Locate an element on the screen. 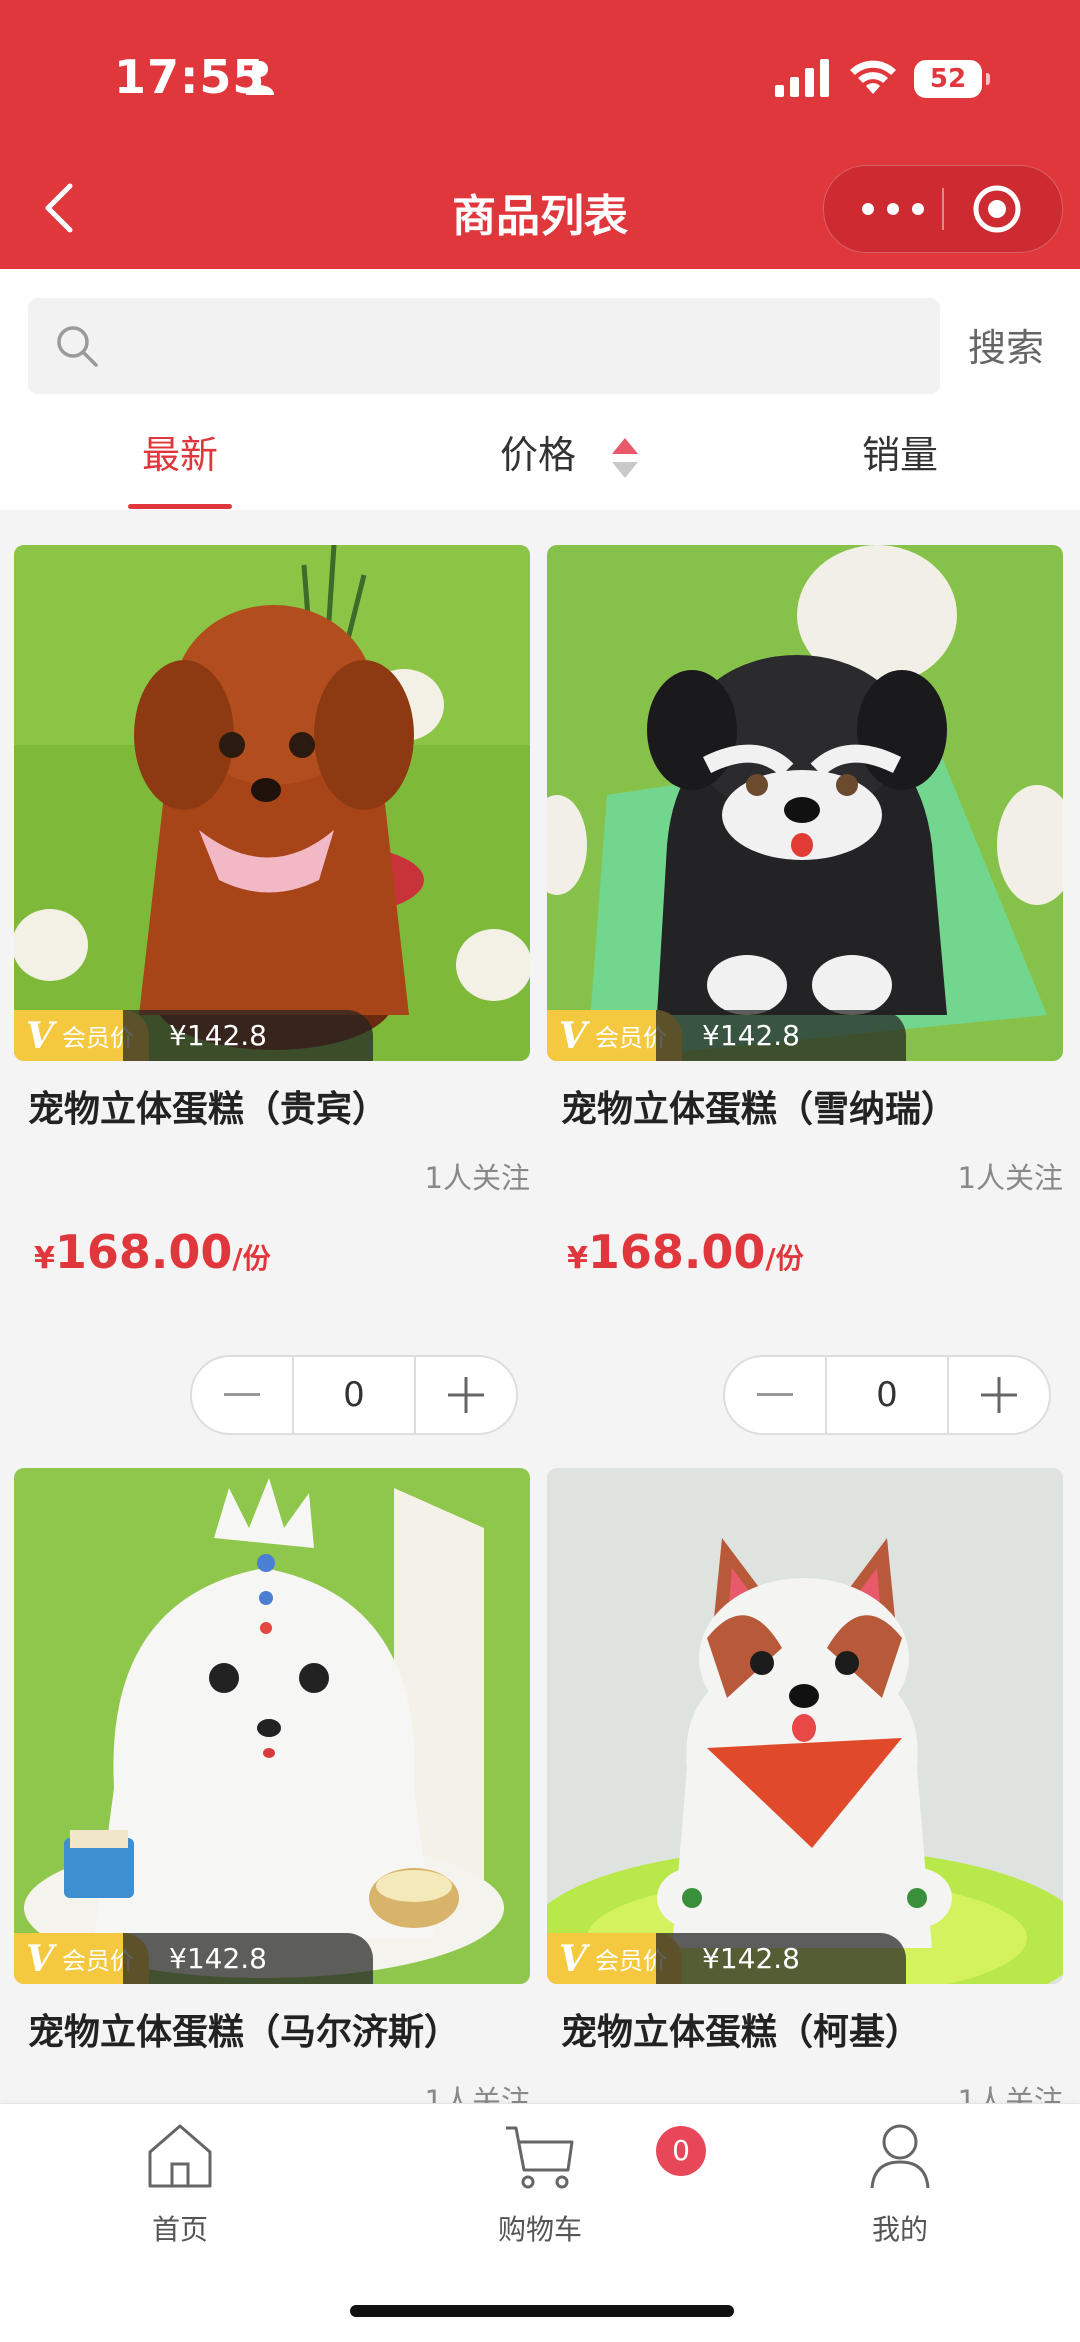  capsule-divider is located at coordinates (943, 209).